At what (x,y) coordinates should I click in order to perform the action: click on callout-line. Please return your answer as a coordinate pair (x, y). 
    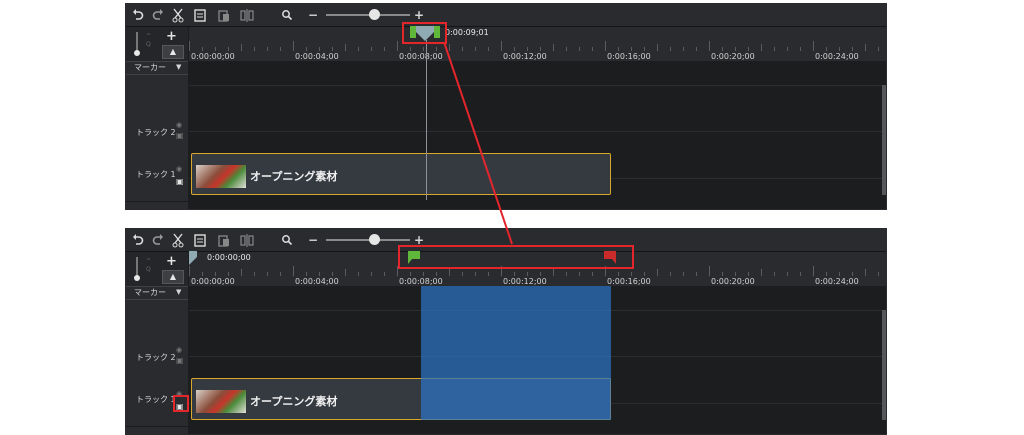
    Looking at the image, I should click on (478, 143).